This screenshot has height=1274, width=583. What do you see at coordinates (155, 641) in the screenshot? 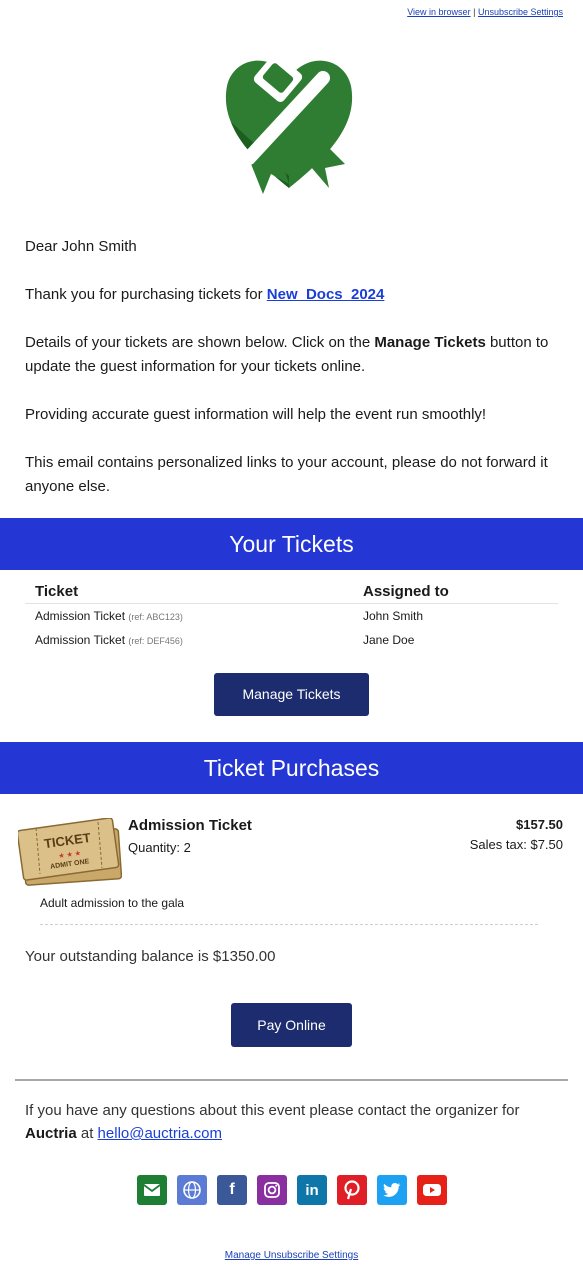
I see `ticket-ref: (ref: DEF456)` at bounding box center [155, 641].